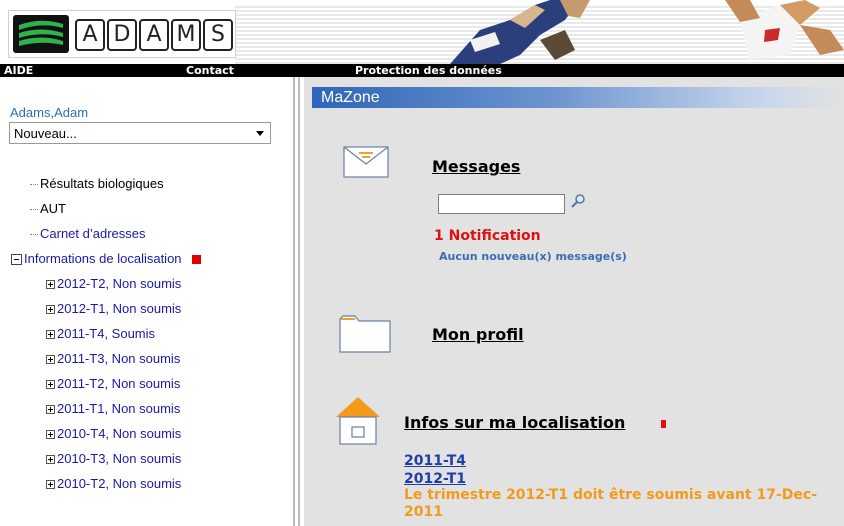  What do you see at coordinates (350, 97) in the screenshot?
I see `zone-title: MaZone` at bounding box center [350, 97].